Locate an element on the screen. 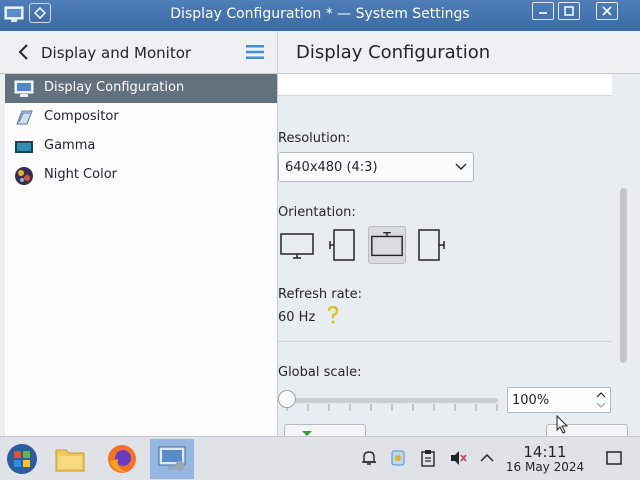 This screenshot has width=640, height=480. close-button is located at coordinates (607, 11).